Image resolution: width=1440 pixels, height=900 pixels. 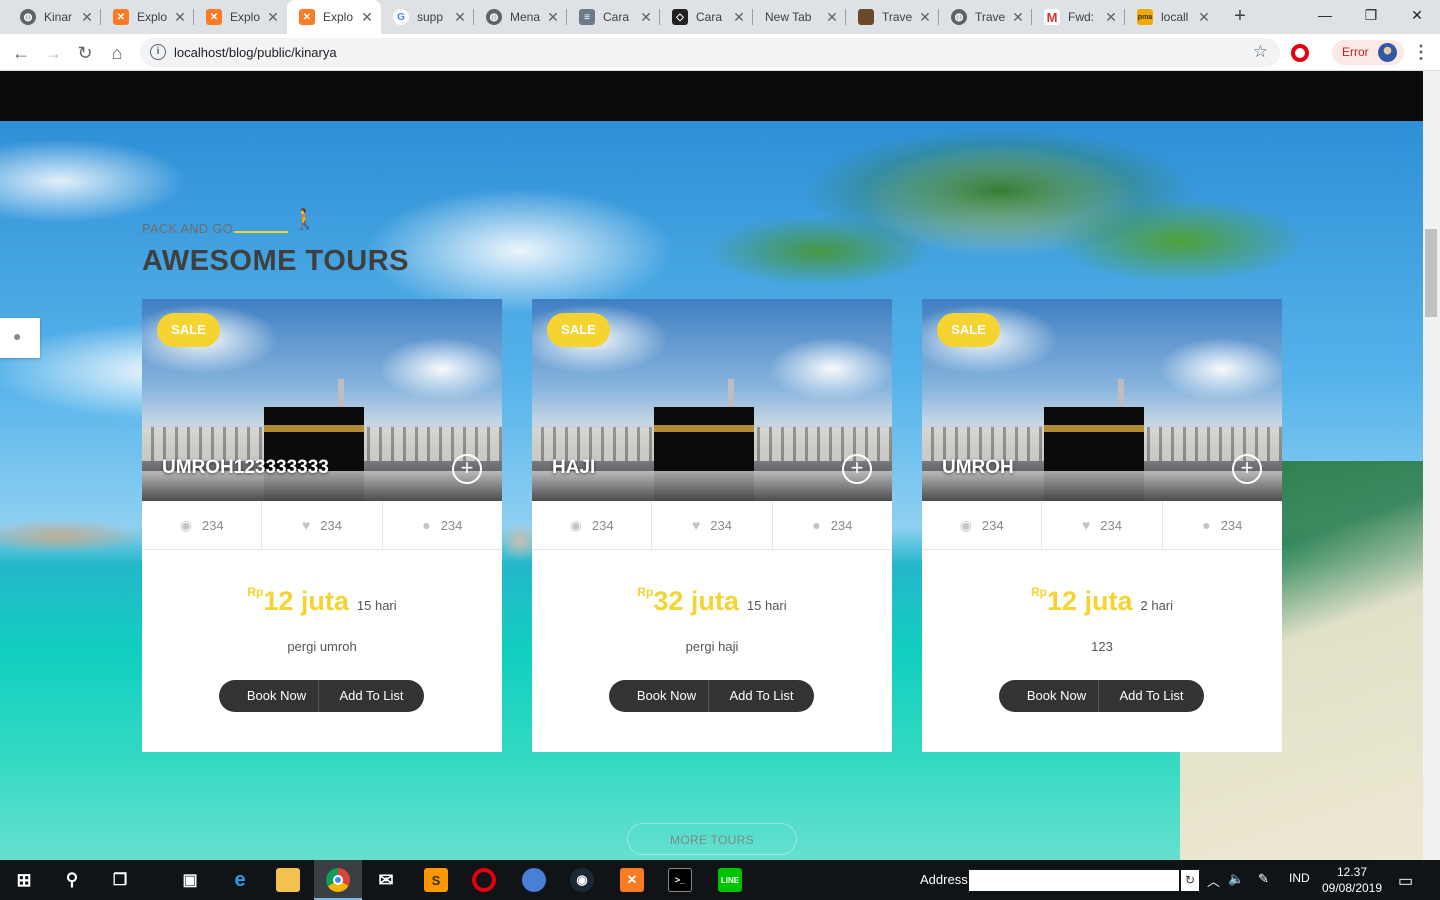 I want to click on back-button: ←, so click(x=21, y=53).